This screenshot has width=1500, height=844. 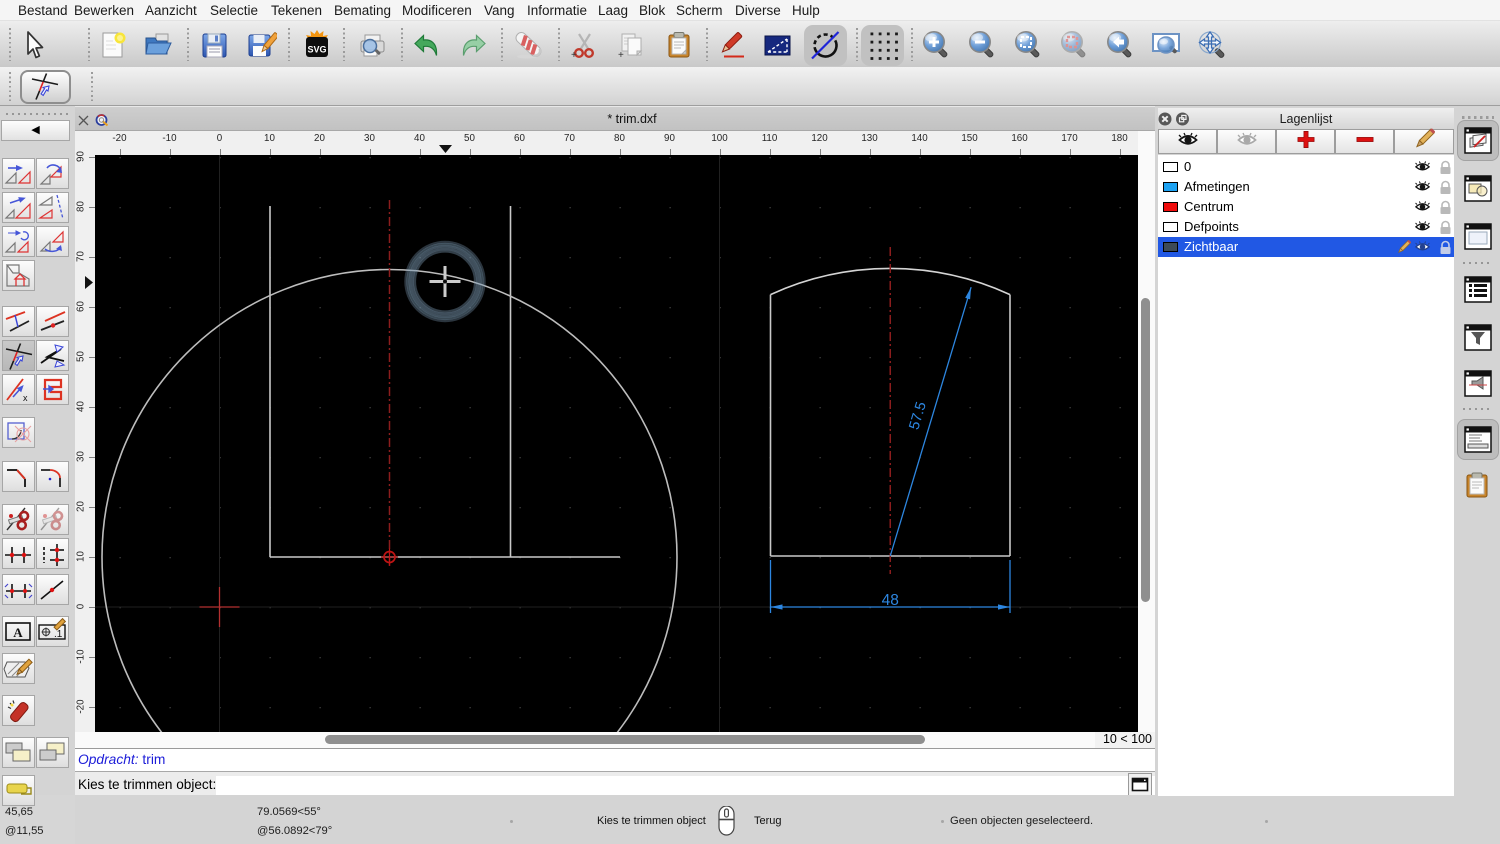 I want to click on svg-text: A, so click(x=18, y=632).